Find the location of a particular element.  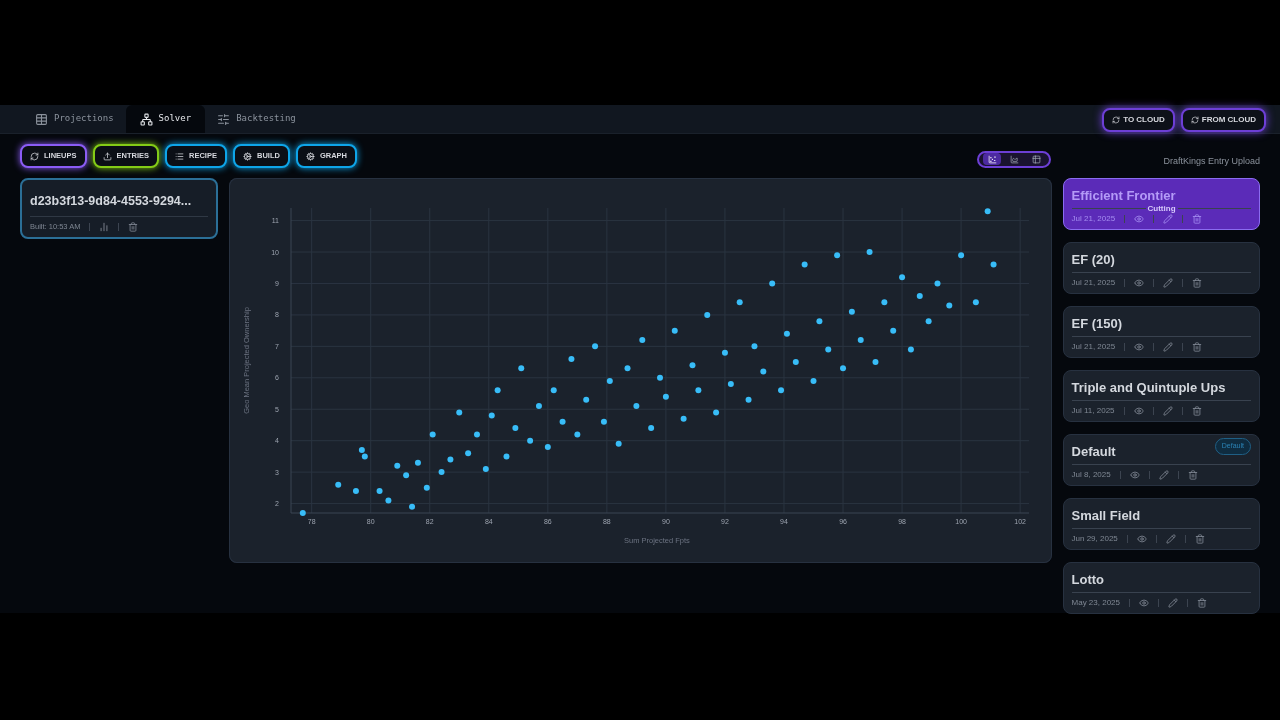

recipe-date: May 23, 2025 is located at coordinates (1095, 603).